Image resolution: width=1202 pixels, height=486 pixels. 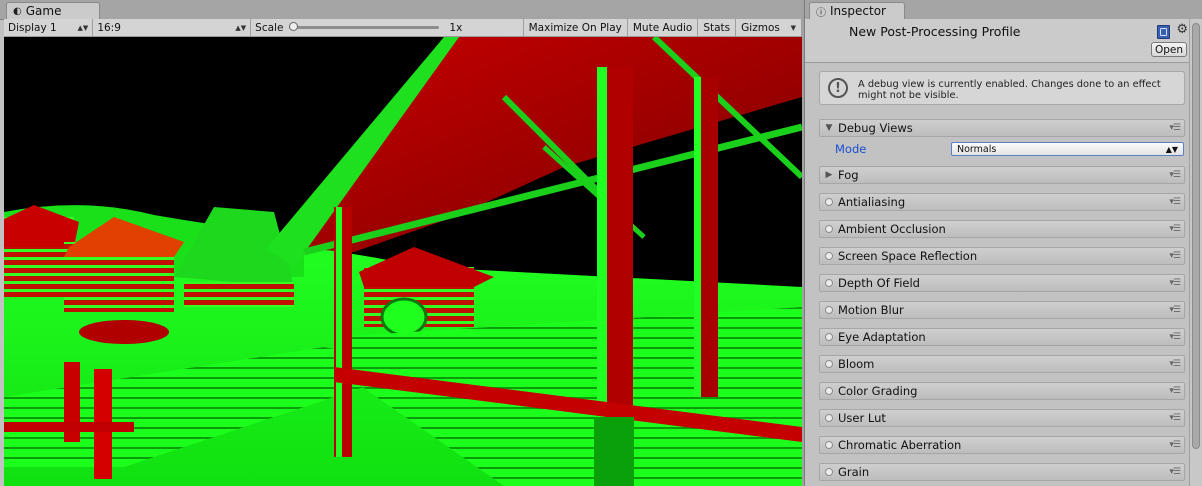 I want to click on tab-game-label: Game, so click(x=43, y=11).